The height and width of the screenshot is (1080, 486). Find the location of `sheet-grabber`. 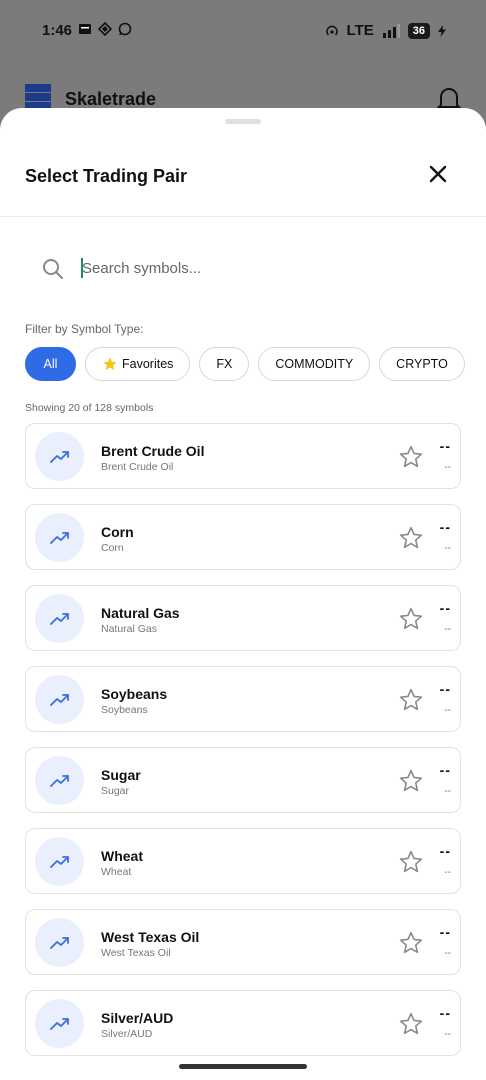

sheet-grabber is located at coordinates (243, 121).